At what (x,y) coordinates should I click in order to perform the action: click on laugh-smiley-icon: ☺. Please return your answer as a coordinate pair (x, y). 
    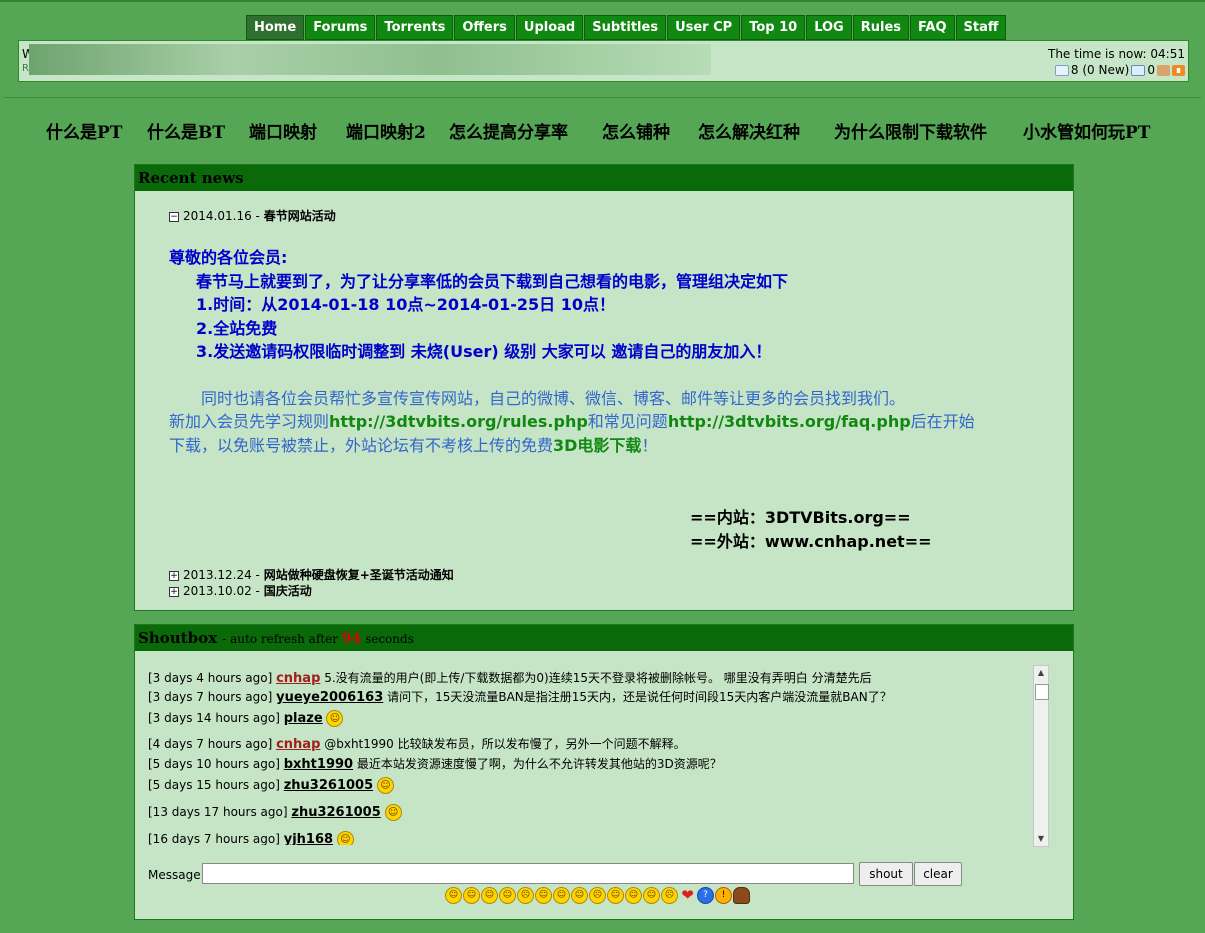
    Looking at the image, I should click on (471, 895).